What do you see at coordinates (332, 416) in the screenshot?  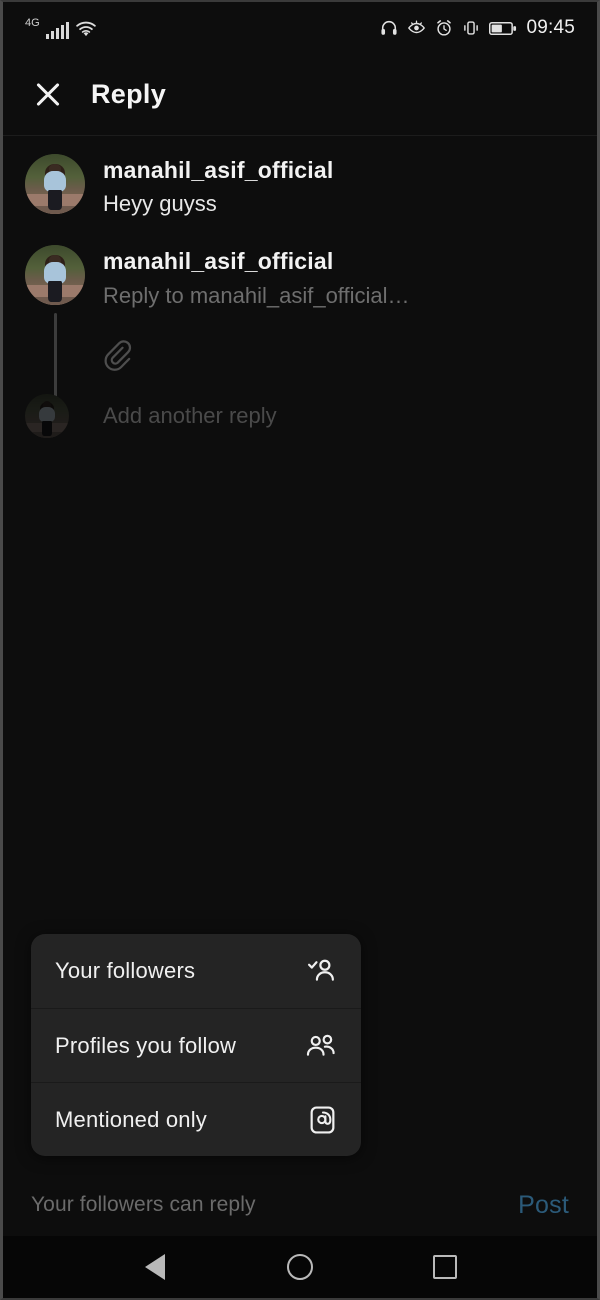 I see `add-another-body: Add another reply` at bounding box center [332, 416].